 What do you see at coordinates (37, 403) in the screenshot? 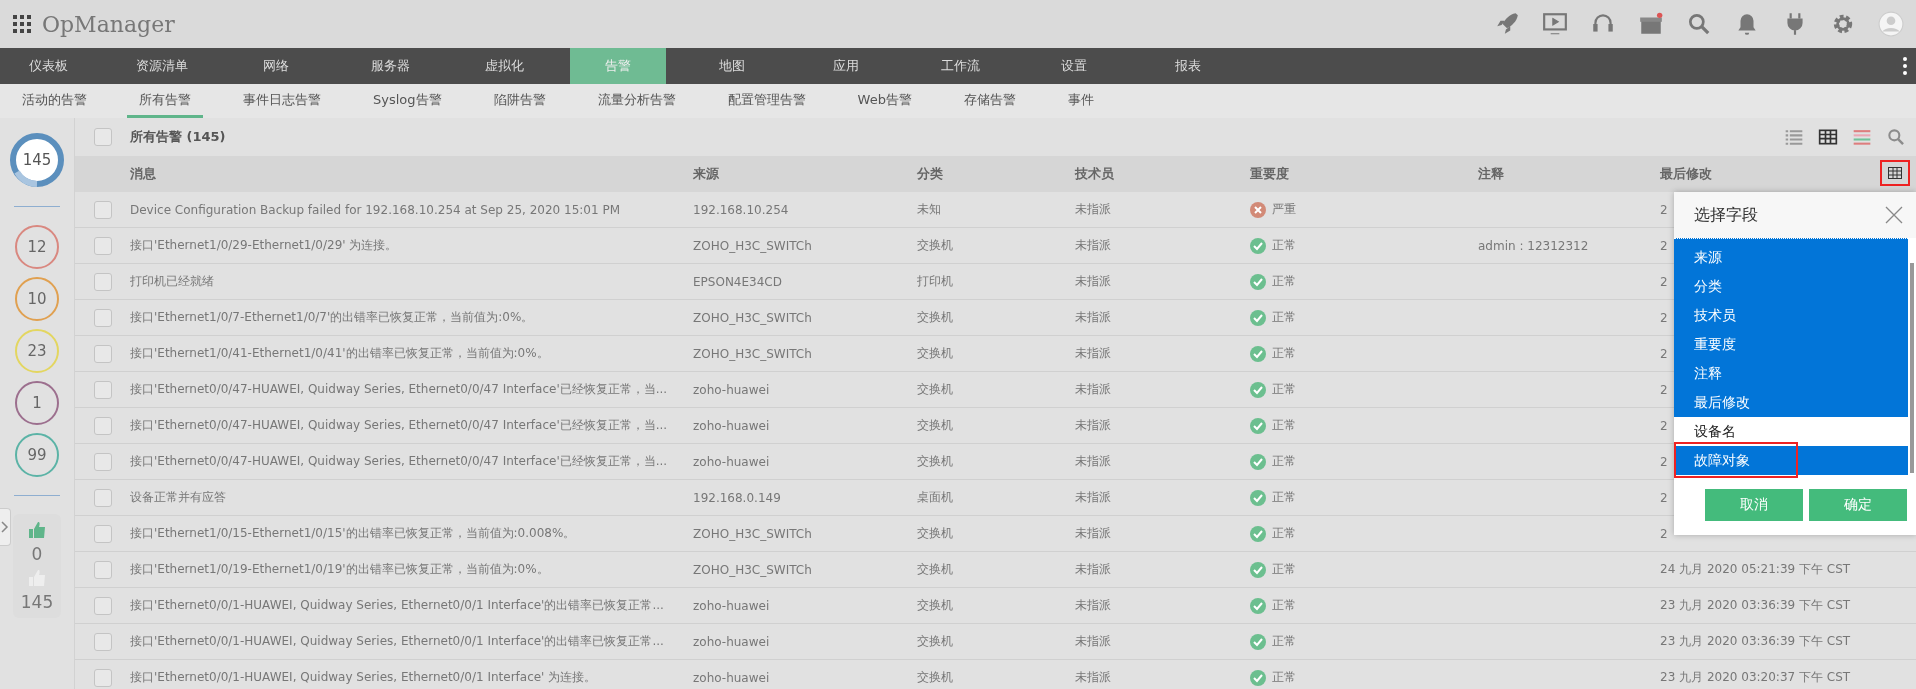
I see `severity-count: 1` at bounding box center [37, 403].